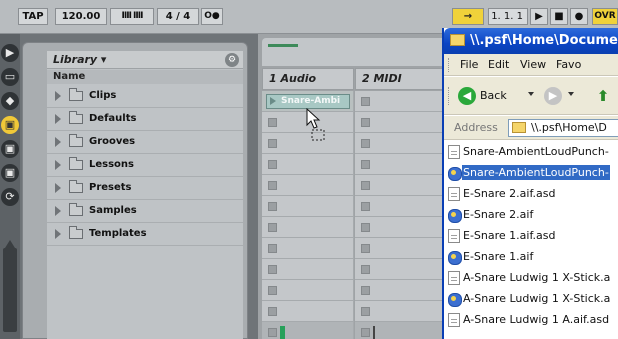 This screenshot has height=339, width=618. Describe the element at coordinates (533, 64) in the screenshot. I see `menu-view: View` at that location.